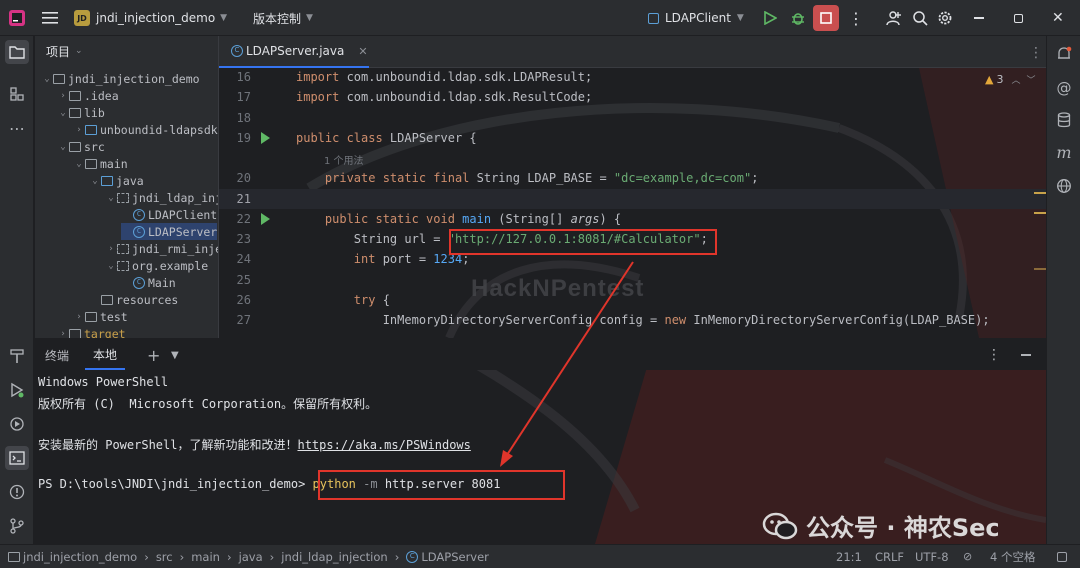 This screenshot has width=1080, height=568. What do you see at coordinates (903, 528) in the screenshot?
I see `watermark-text: 公众号 · 神农Sec` at bounding box center [903, 528].